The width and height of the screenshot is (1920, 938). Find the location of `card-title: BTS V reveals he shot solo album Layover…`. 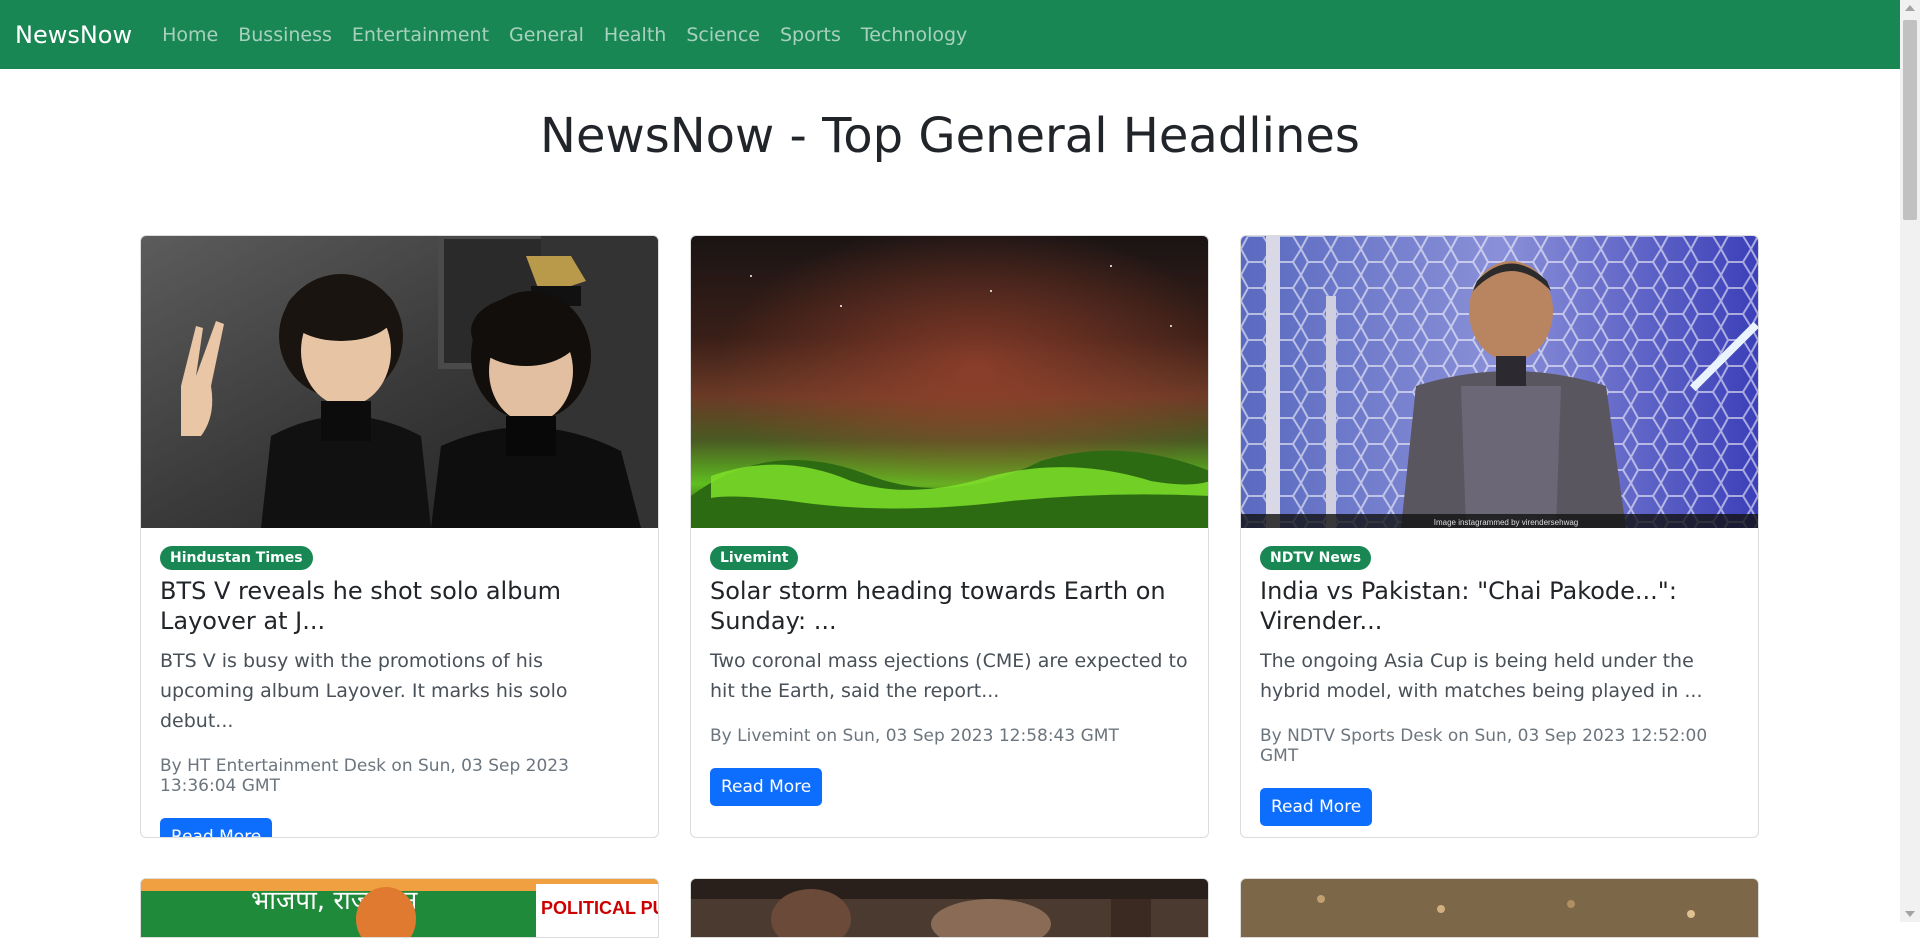

card-title: BTS V reveals he shot solo album Layover… is located at coordinates (361, 606).